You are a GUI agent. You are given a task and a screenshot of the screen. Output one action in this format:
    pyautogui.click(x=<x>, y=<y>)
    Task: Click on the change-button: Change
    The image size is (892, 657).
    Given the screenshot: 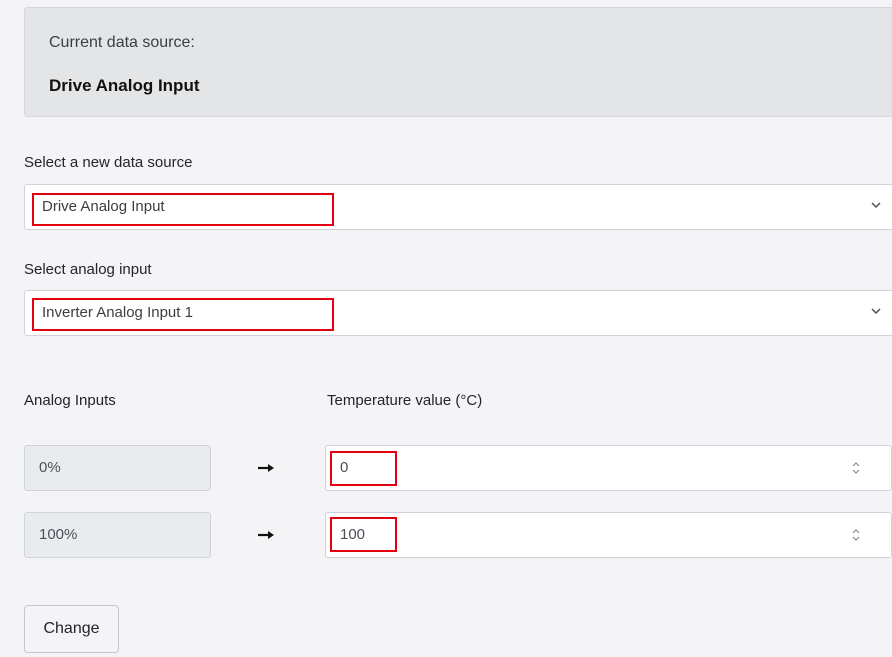 What is the action you would take?
    pyautogui.click(x=71, y=629)
    